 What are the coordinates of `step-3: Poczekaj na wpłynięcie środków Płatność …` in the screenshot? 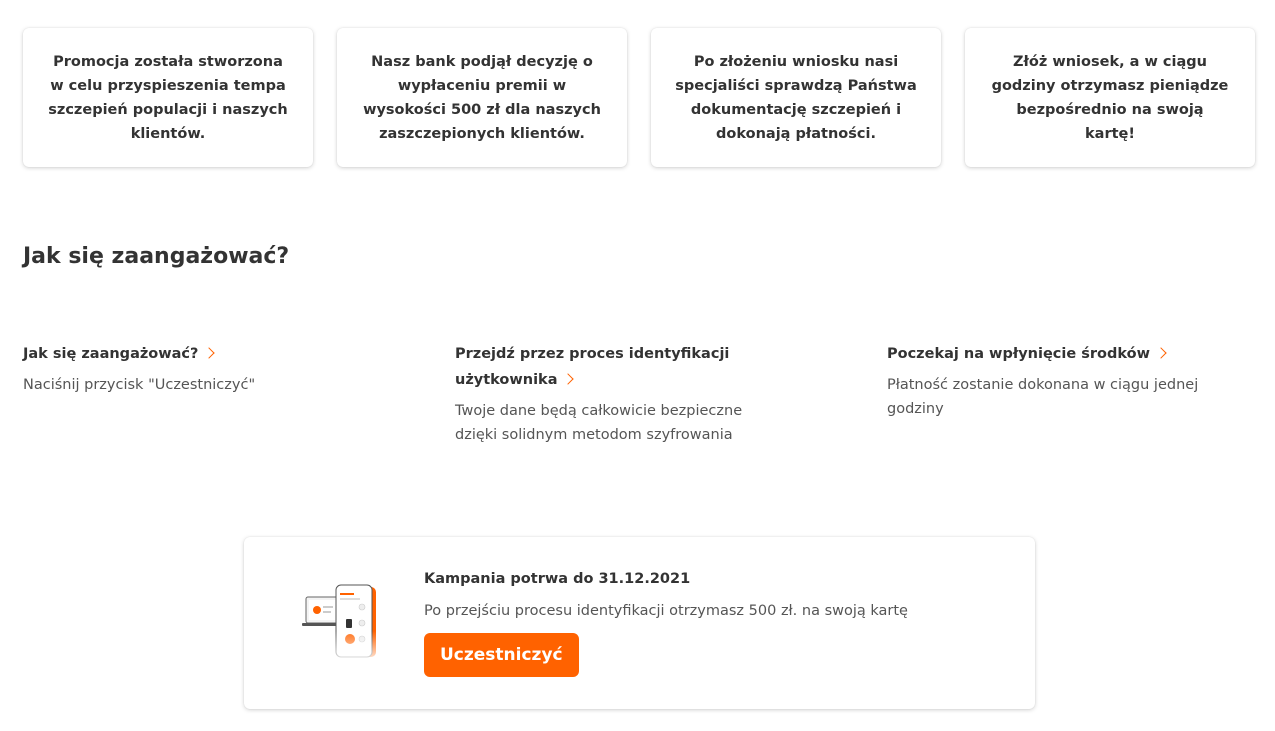 It's located at (1067, 381).